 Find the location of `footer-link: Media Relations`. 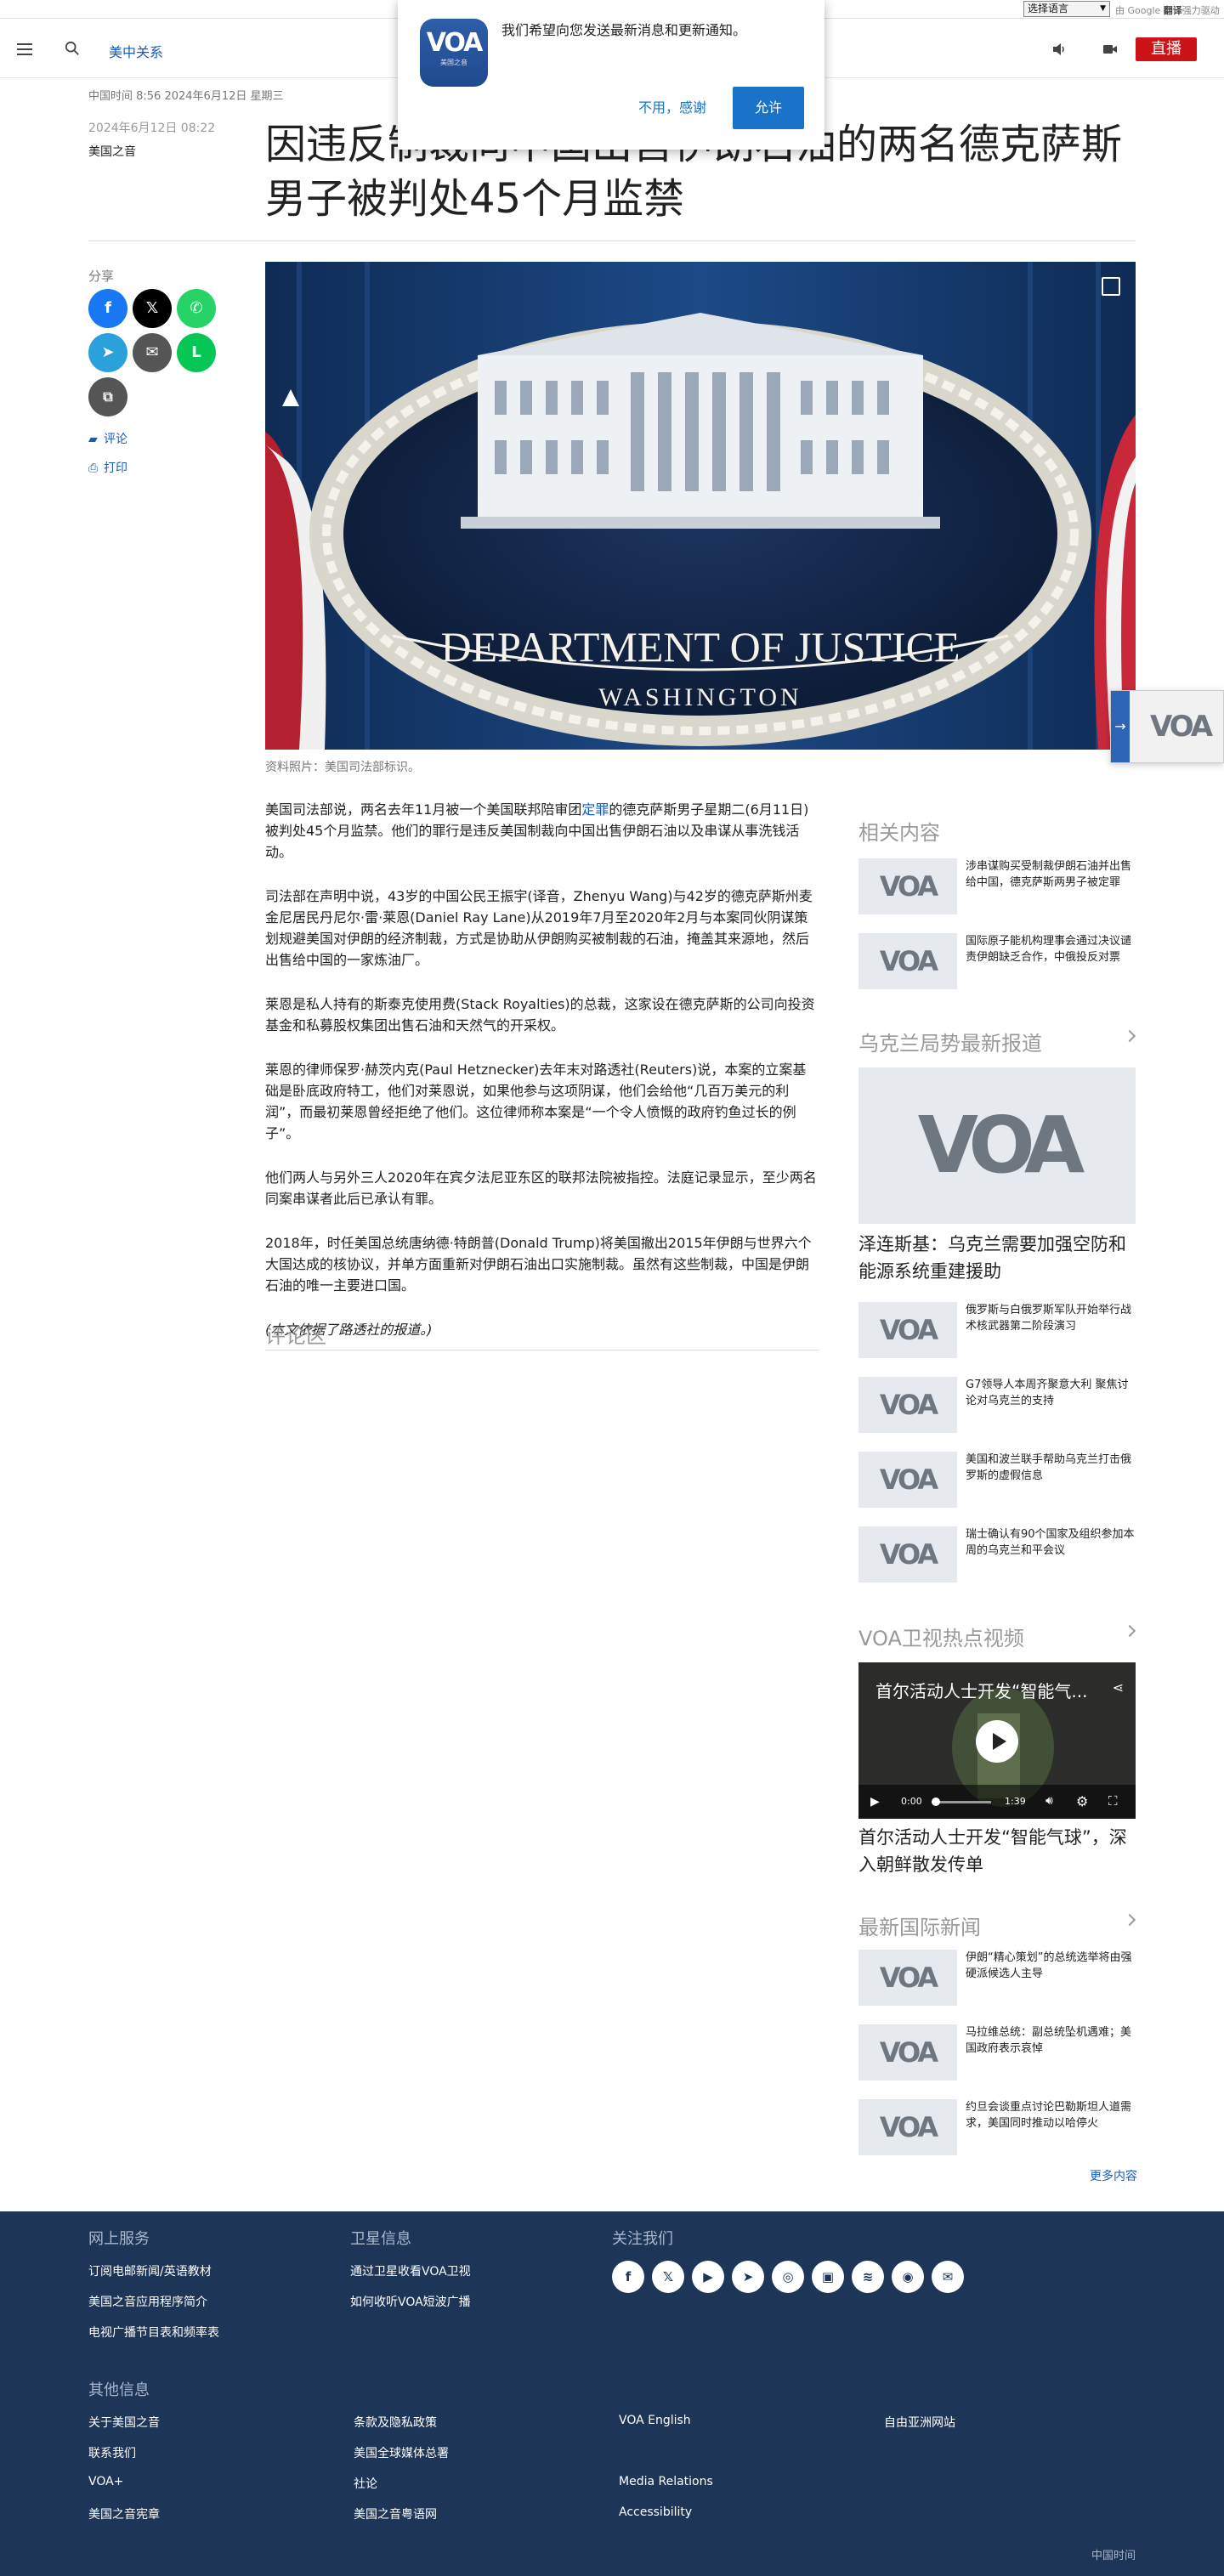

footer-link: Media Relations is located at coordinates (666, 2481).